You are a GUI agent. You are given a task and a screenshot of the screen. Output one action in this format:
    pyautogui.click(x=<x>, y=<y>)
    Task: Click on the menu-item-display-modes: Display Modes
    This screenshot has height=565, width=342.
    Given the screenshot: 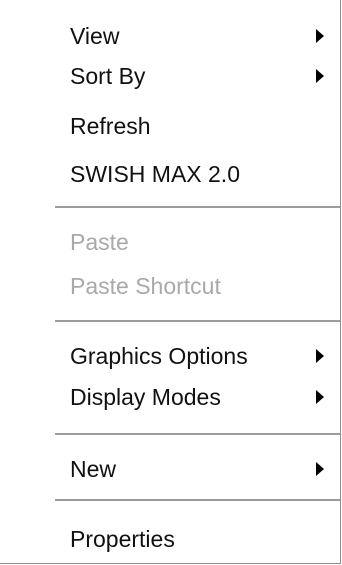 What is the action you would take?
    pyautogui.click(x=170, y=397)
    